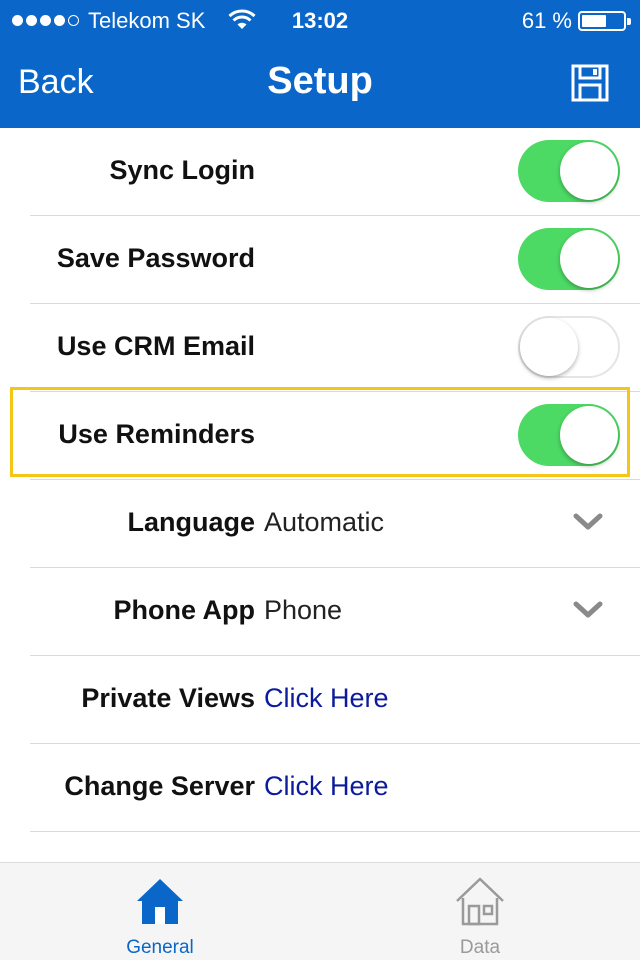 The image size is (640, 960). I want to click on use-crm-email-toggle, so click(569, 347).